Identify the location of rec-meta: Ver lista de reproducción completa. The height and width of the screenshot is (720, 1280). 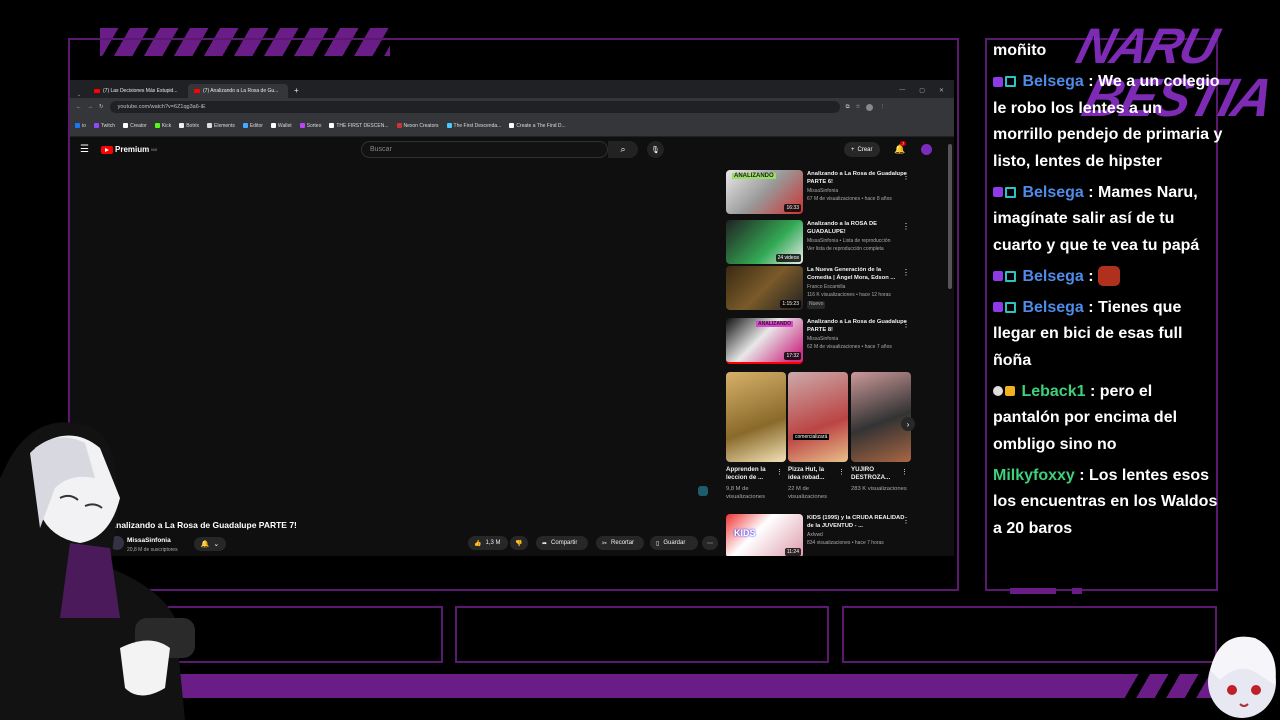
(862, 250).